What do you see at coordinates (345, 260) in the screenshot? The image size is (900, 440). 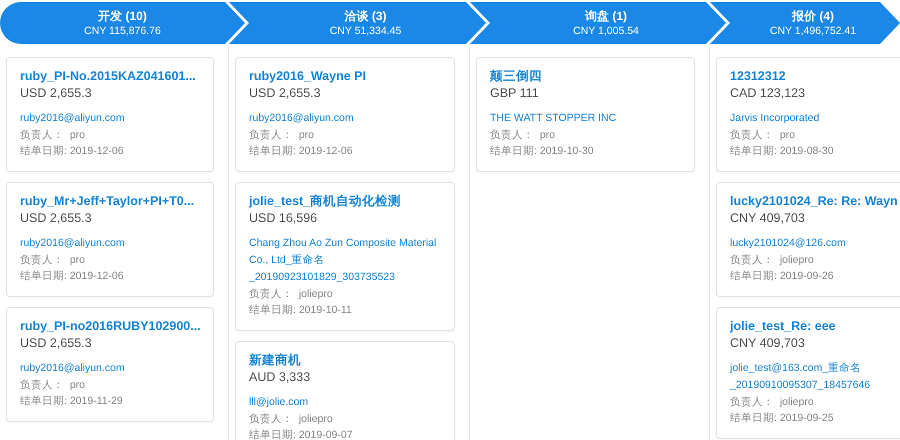 I see `contact-link: Chang Zhou Ao Zun Composite Material Co., Ltd_重命名 _20190923101829_303735523` at bounding box center [345, 260].